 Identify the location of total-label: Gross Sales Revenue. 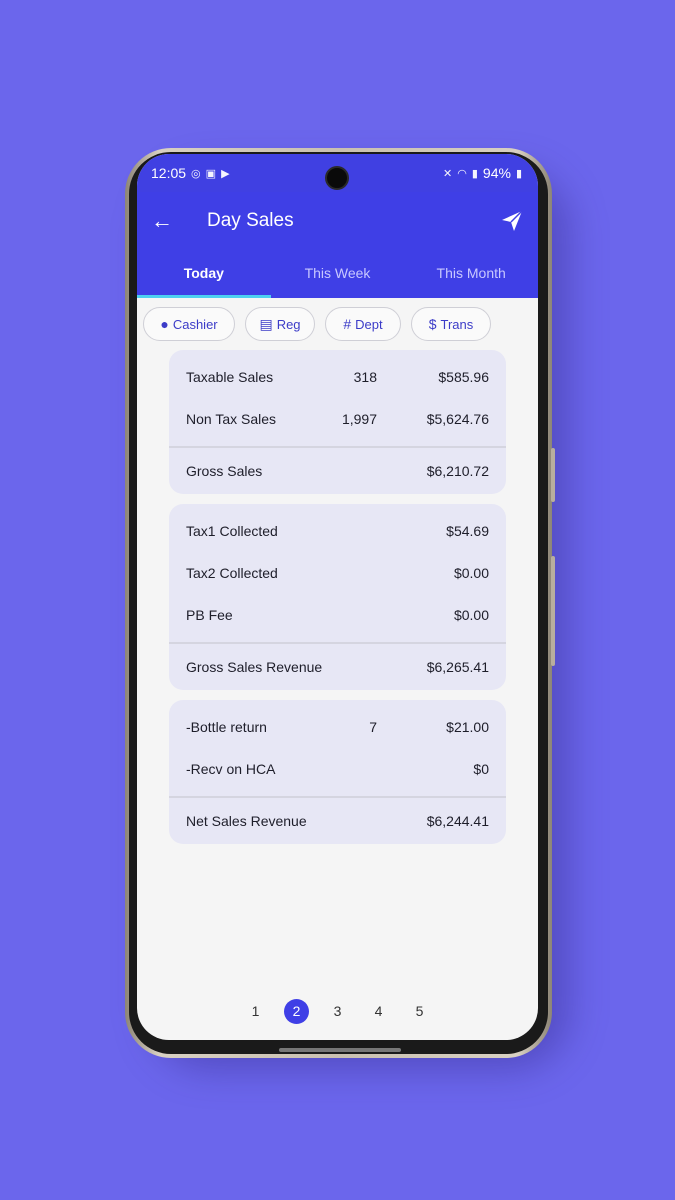
(254, 667).